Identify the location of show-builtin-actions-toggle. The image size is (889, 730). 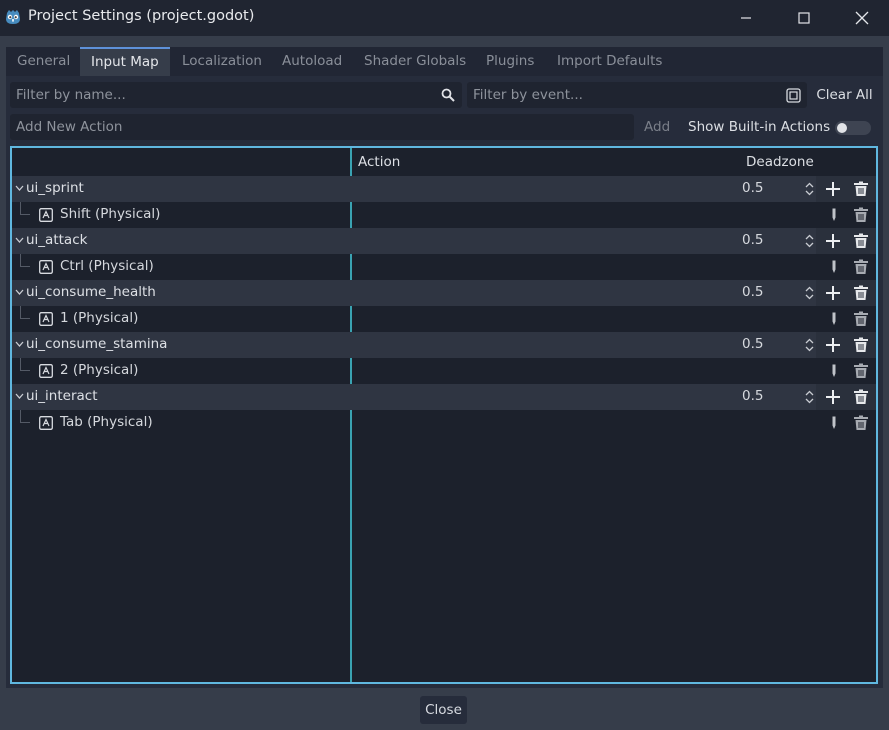
(853, 128).